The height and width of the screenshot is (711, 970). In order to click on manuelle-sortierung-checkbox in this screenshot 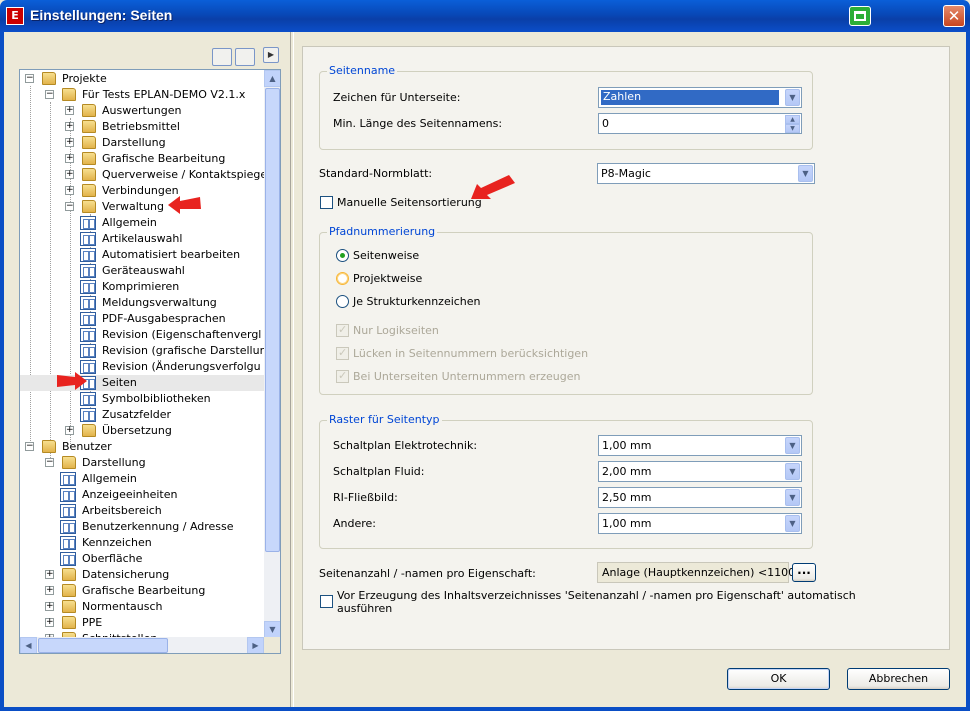, I will do `click(326, 202)`.